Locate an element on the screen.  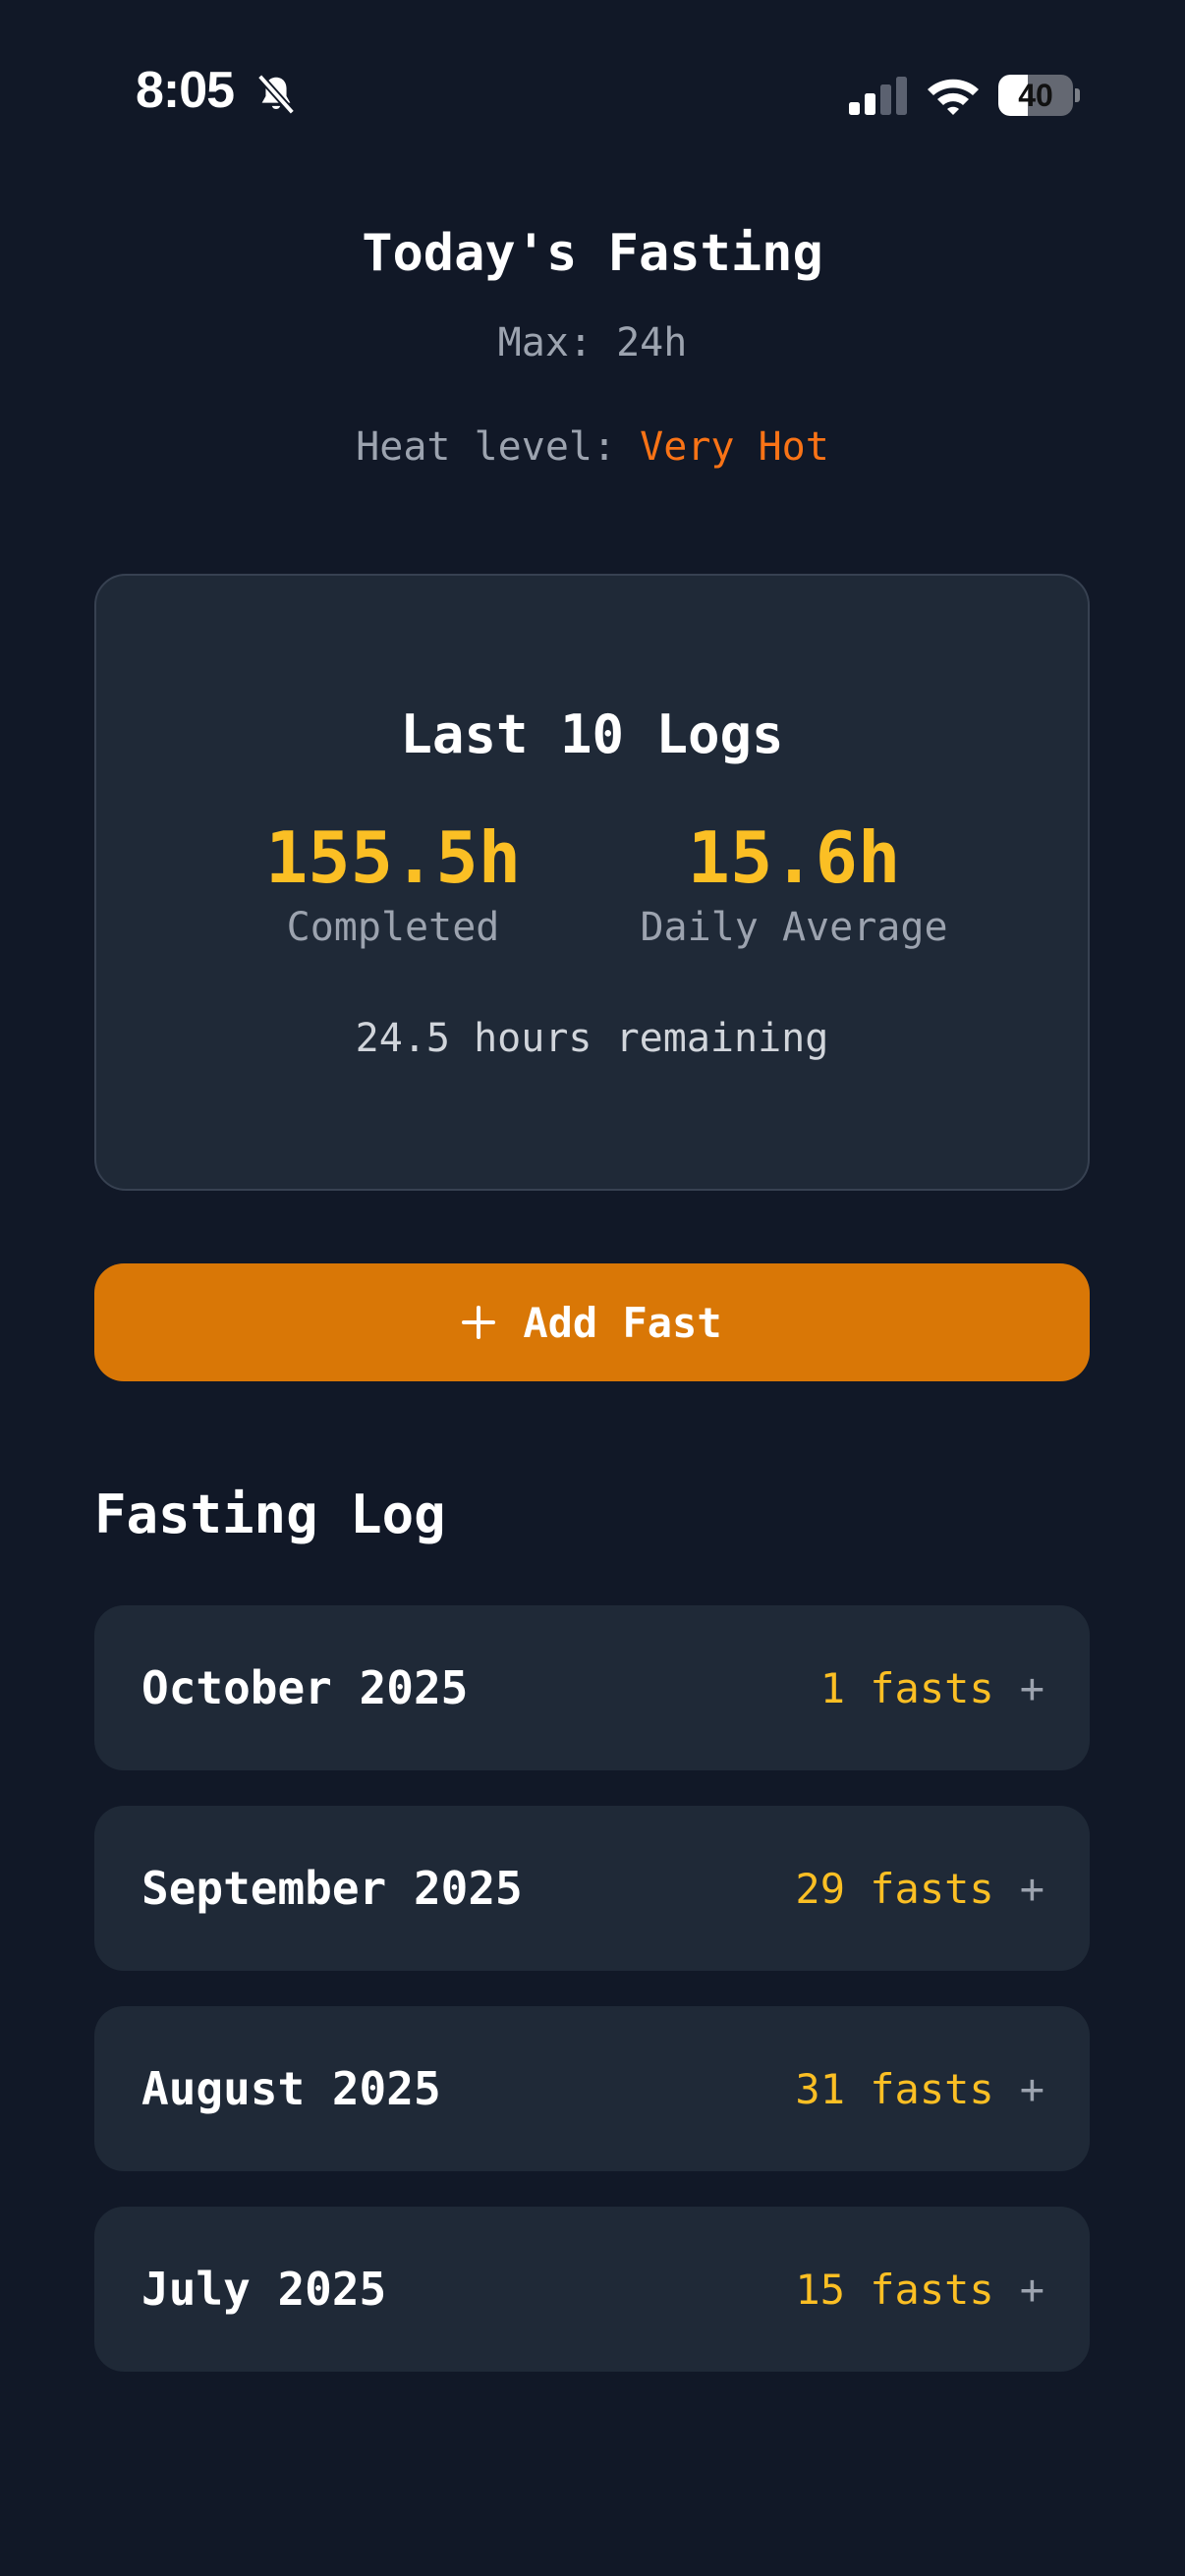
plus-icon is located at coordinates (479, 1322).